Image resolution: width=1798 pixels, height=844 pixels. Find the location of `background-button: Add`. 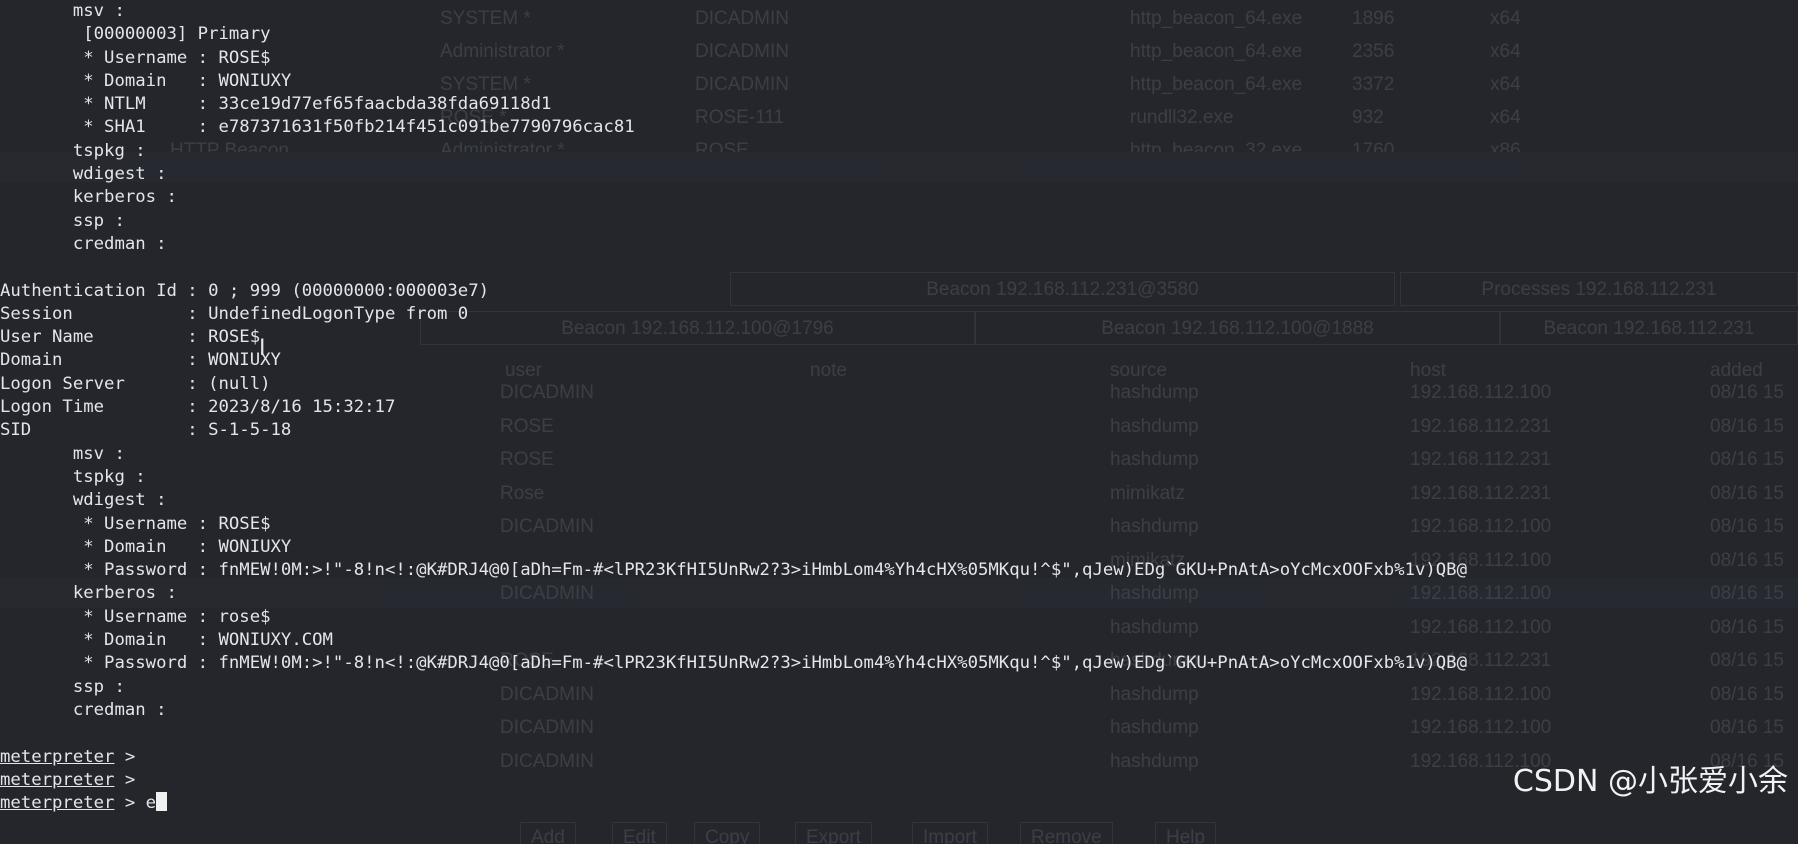

background-button: Add is located at coordinates (548, 833).